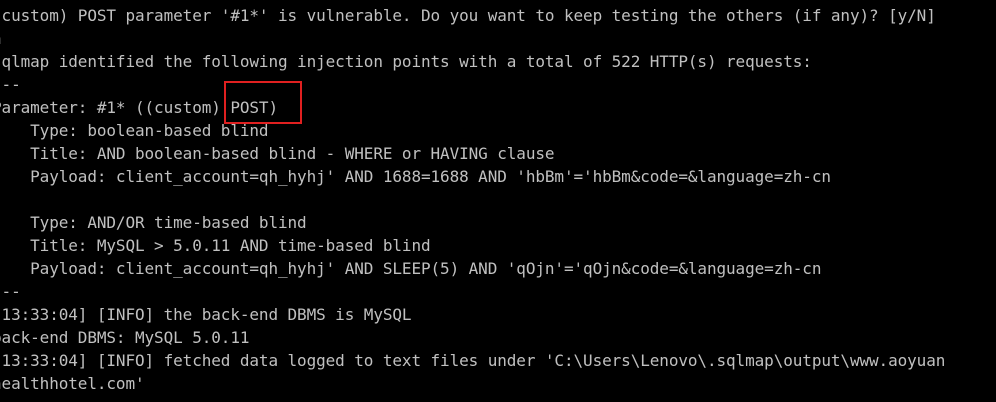 This screenshot has width=996, height=402. I want to click on terminal-line: Type: boolean-based blind, so click(134, 130).